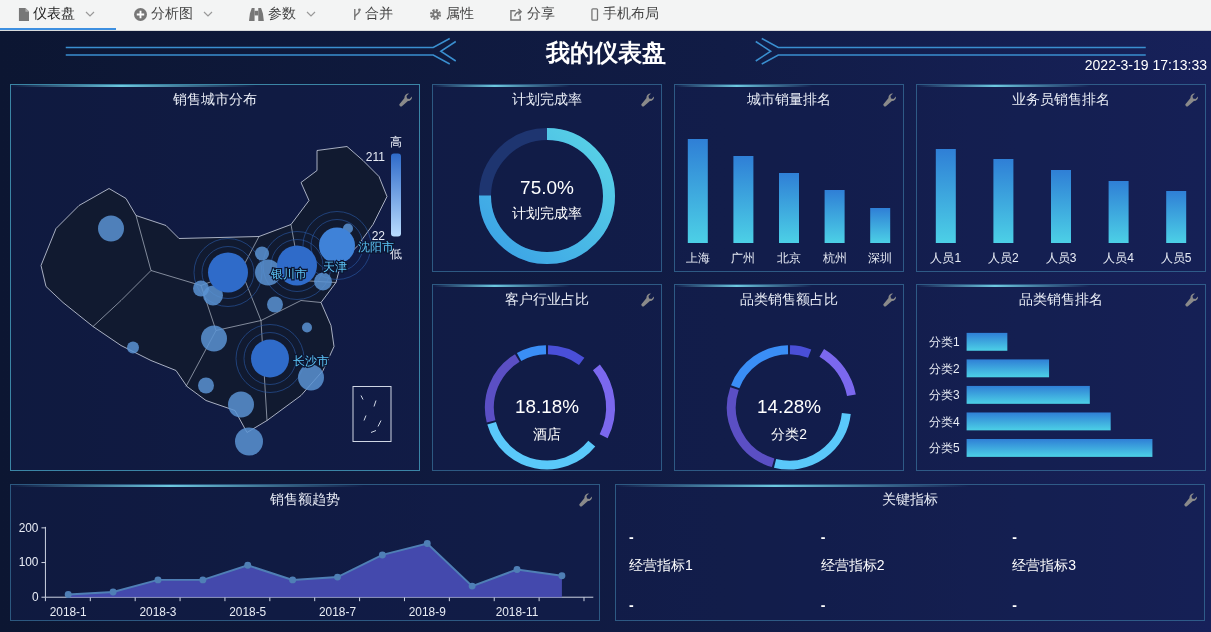 The width and height of the screenshot is (1211, 632). Describe the element at coordinates (789, 100) in the screenshot. I see `panel-title: 城市销量排名` at that location.